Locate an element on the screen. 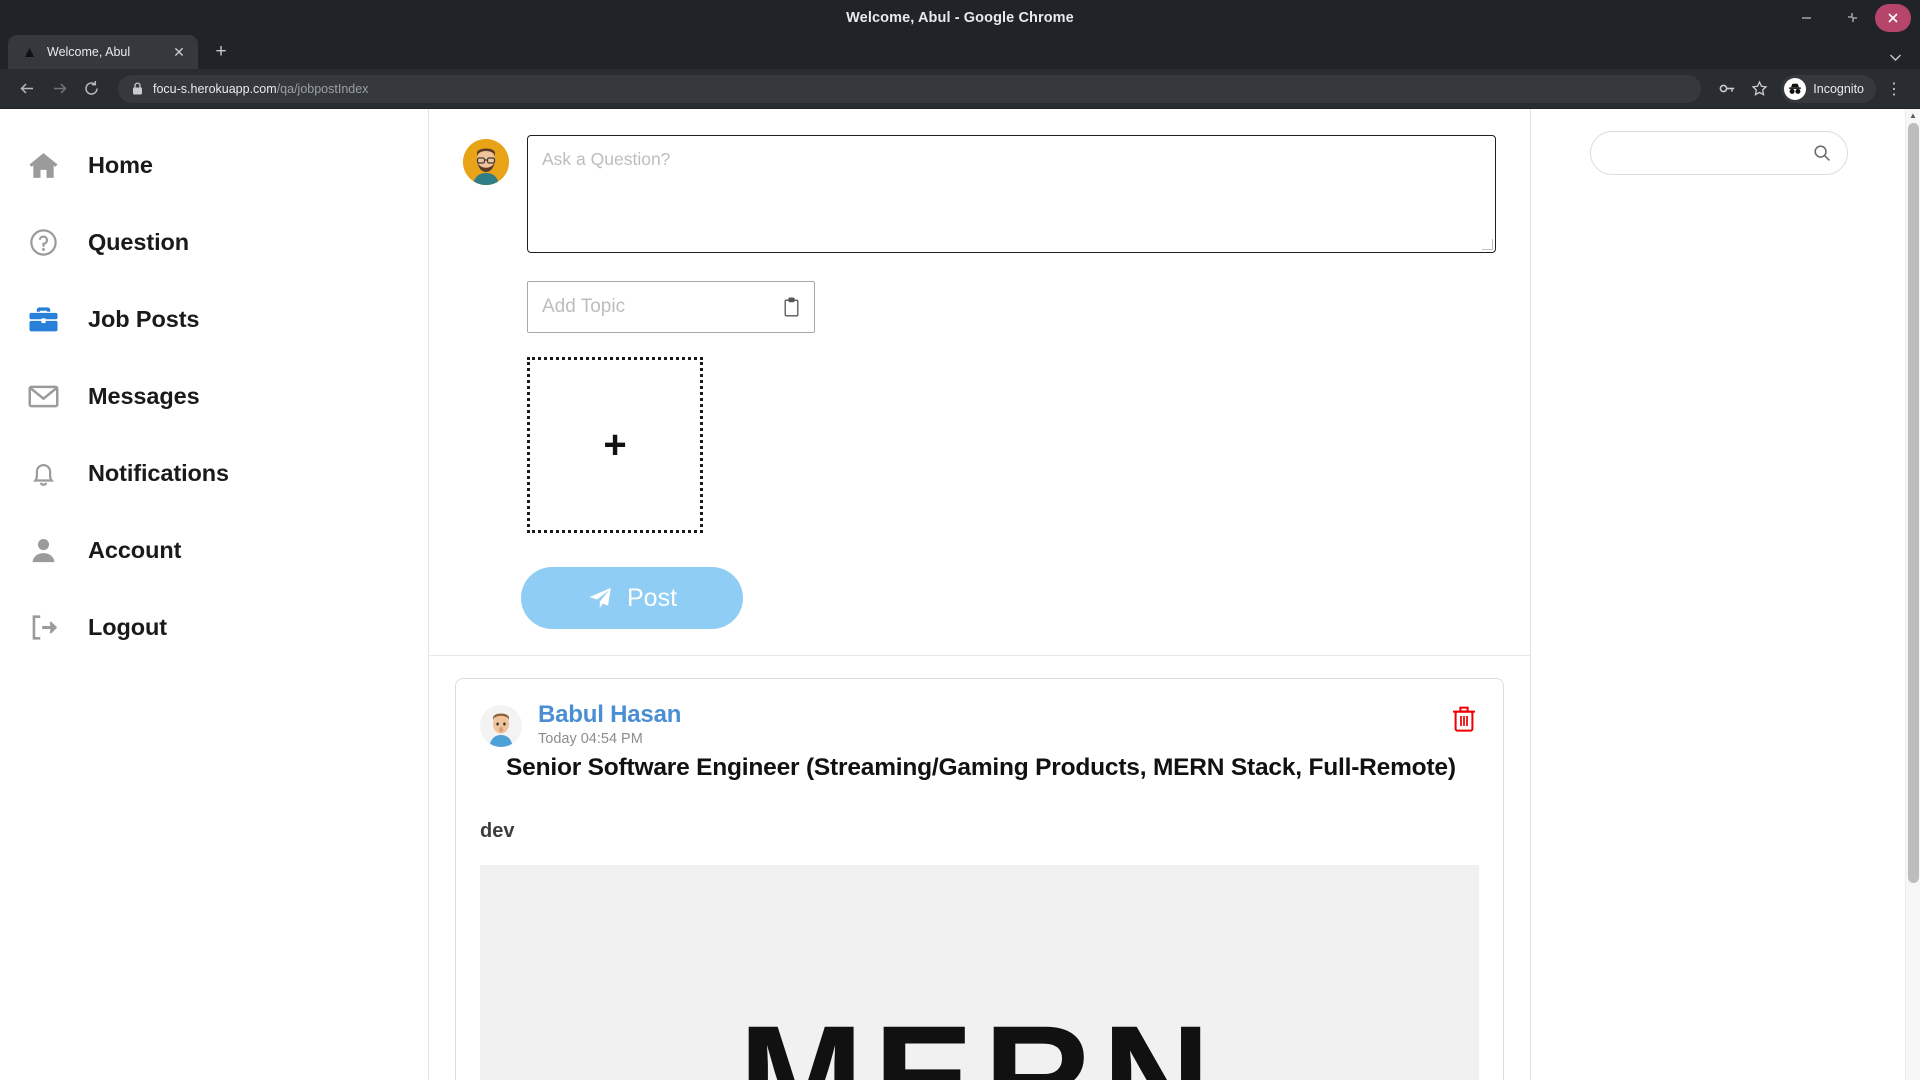  tab-strip: Welcome, Abul ✕ + is located at coordinates (960, 52).